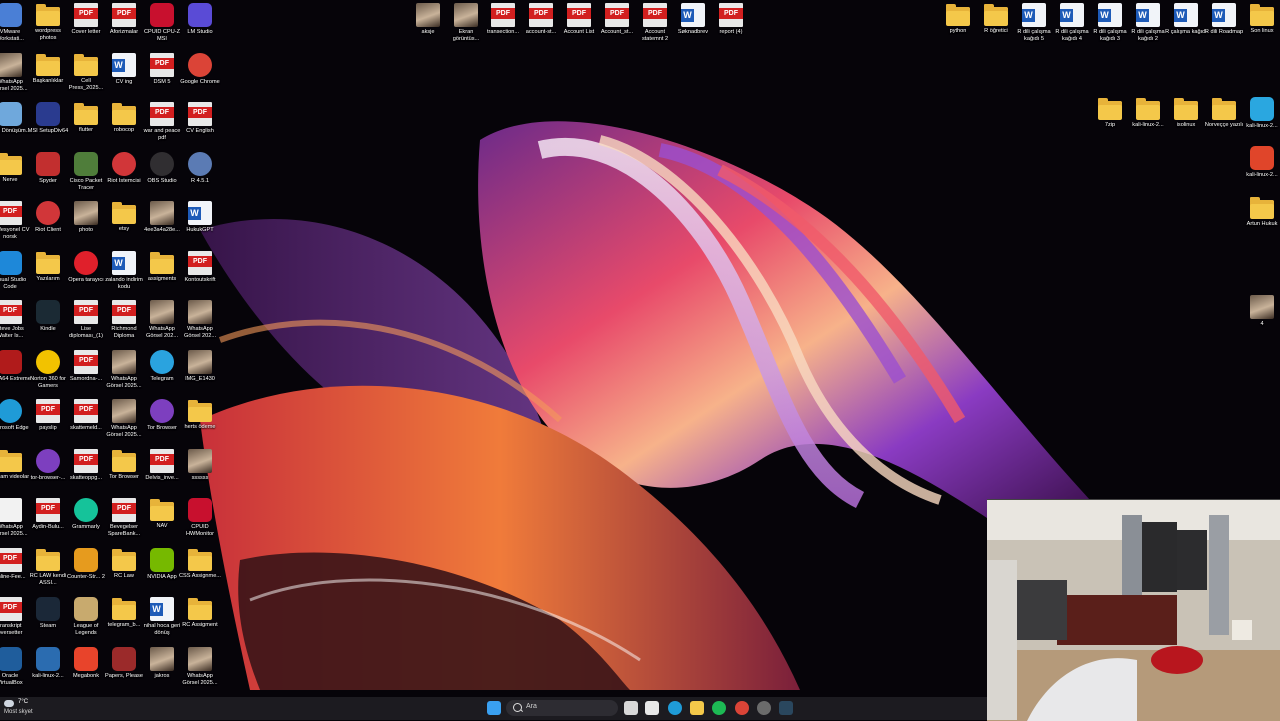 The image size is (1280, 721). I want to click on desktop-icon: R dili çalışma kağıdı 3, so click(1110, 28).